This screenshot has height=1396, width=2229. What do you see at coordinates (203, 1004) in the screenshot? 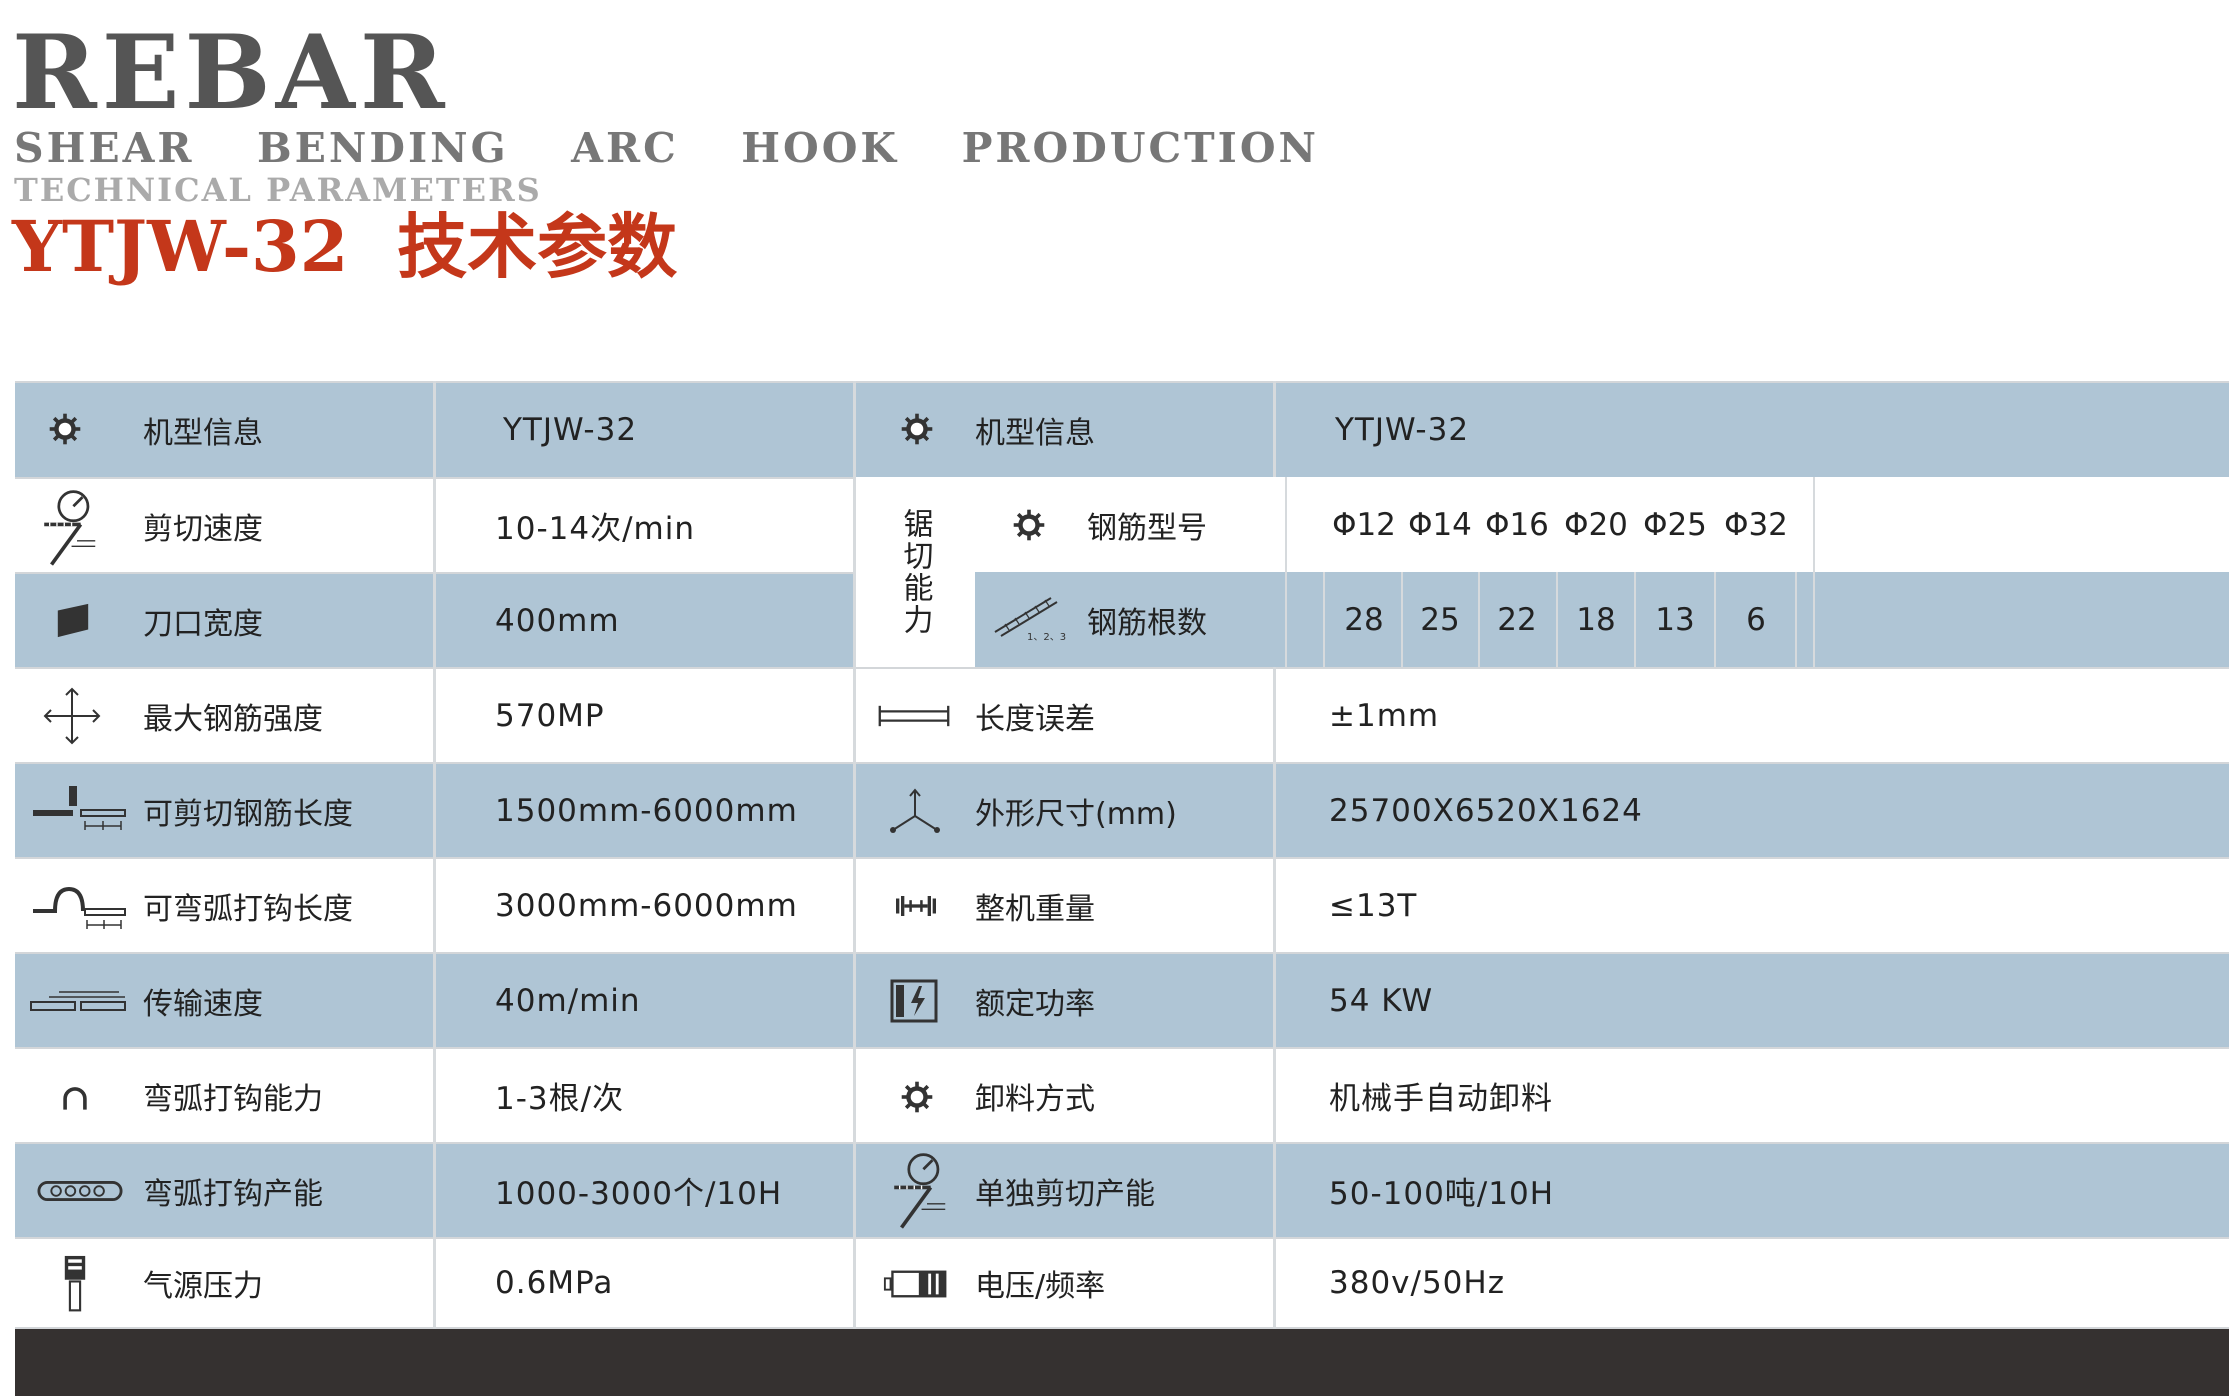
I see `spec-label-transfer-speed: 传输速度` at bounding box center [203, 1004].